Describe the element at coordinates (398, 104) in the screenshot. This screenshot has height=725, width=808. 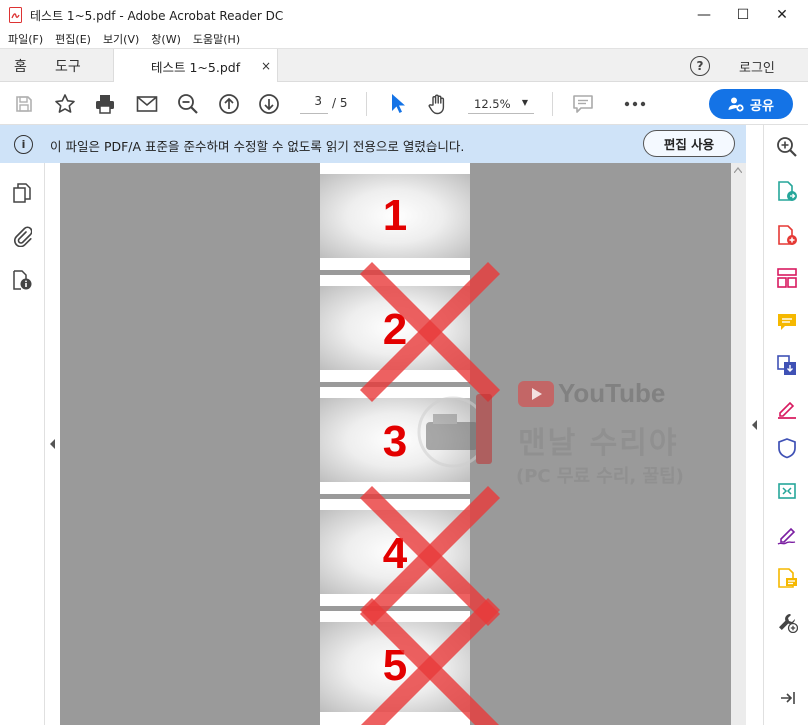
I see `select-cursor-icon` at that location.